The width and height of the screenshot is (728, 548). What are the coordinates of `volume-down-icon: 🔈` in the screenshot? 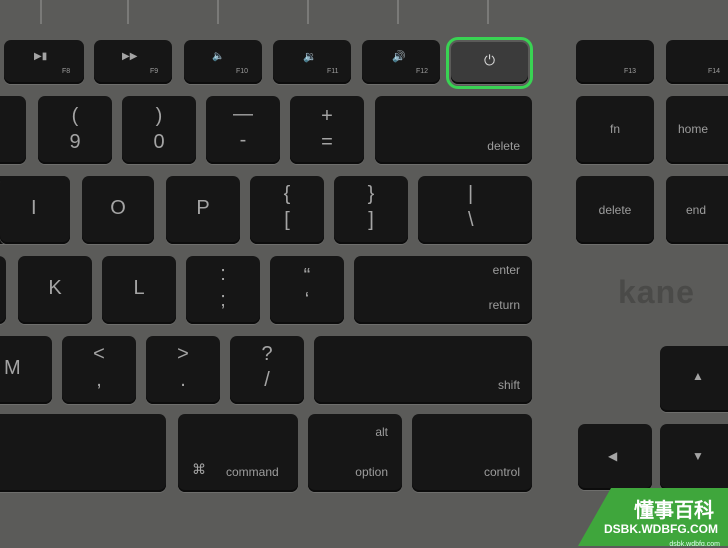 It's located at (218, 56).